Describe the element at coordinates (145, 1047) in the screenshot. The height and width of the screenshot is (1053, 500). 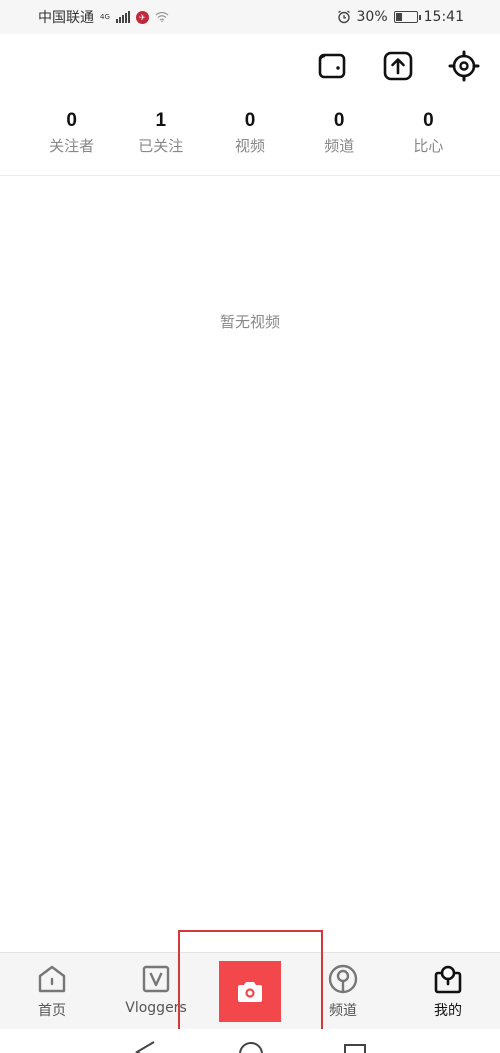
I see `back-icon` at that location.